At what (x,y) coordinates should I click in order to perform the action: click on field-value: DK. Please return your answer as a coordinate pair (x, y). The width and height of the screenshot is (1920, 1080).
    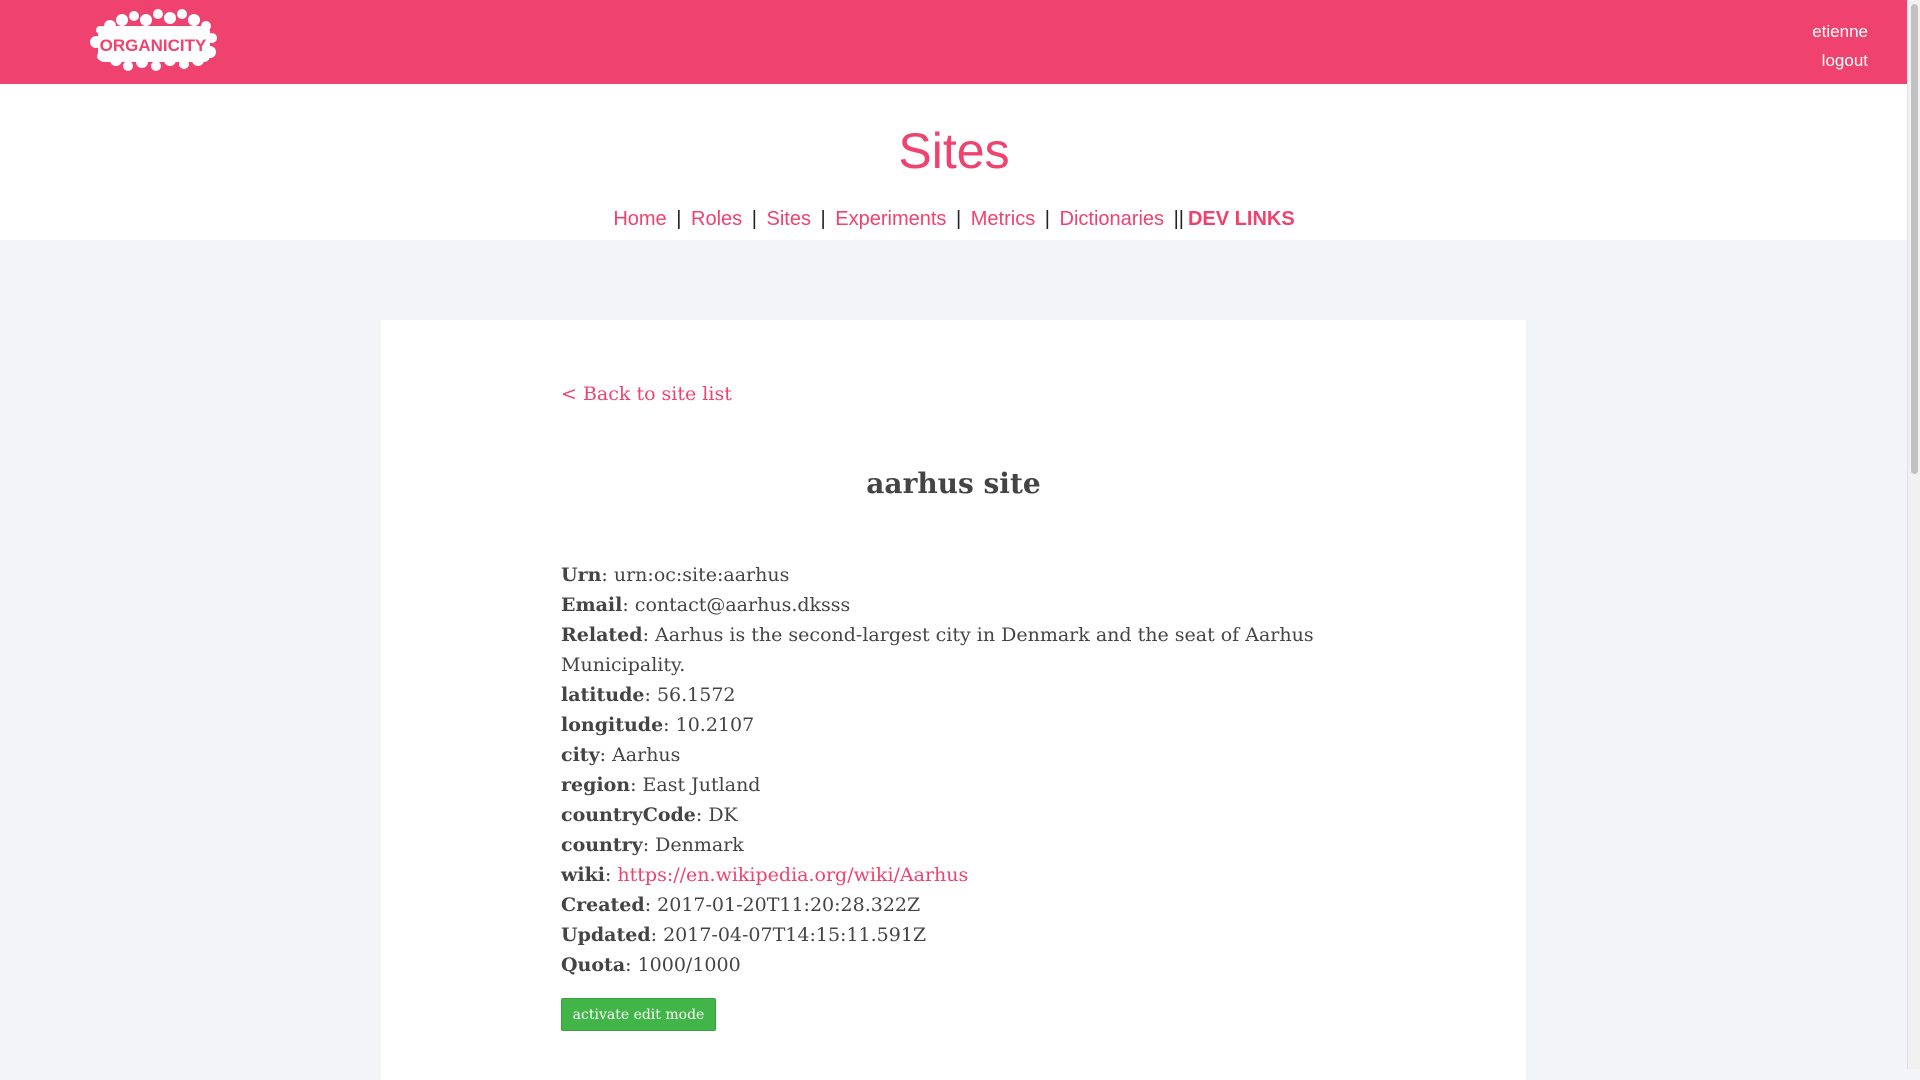
    Looking at the image, I should click on (723, 815).